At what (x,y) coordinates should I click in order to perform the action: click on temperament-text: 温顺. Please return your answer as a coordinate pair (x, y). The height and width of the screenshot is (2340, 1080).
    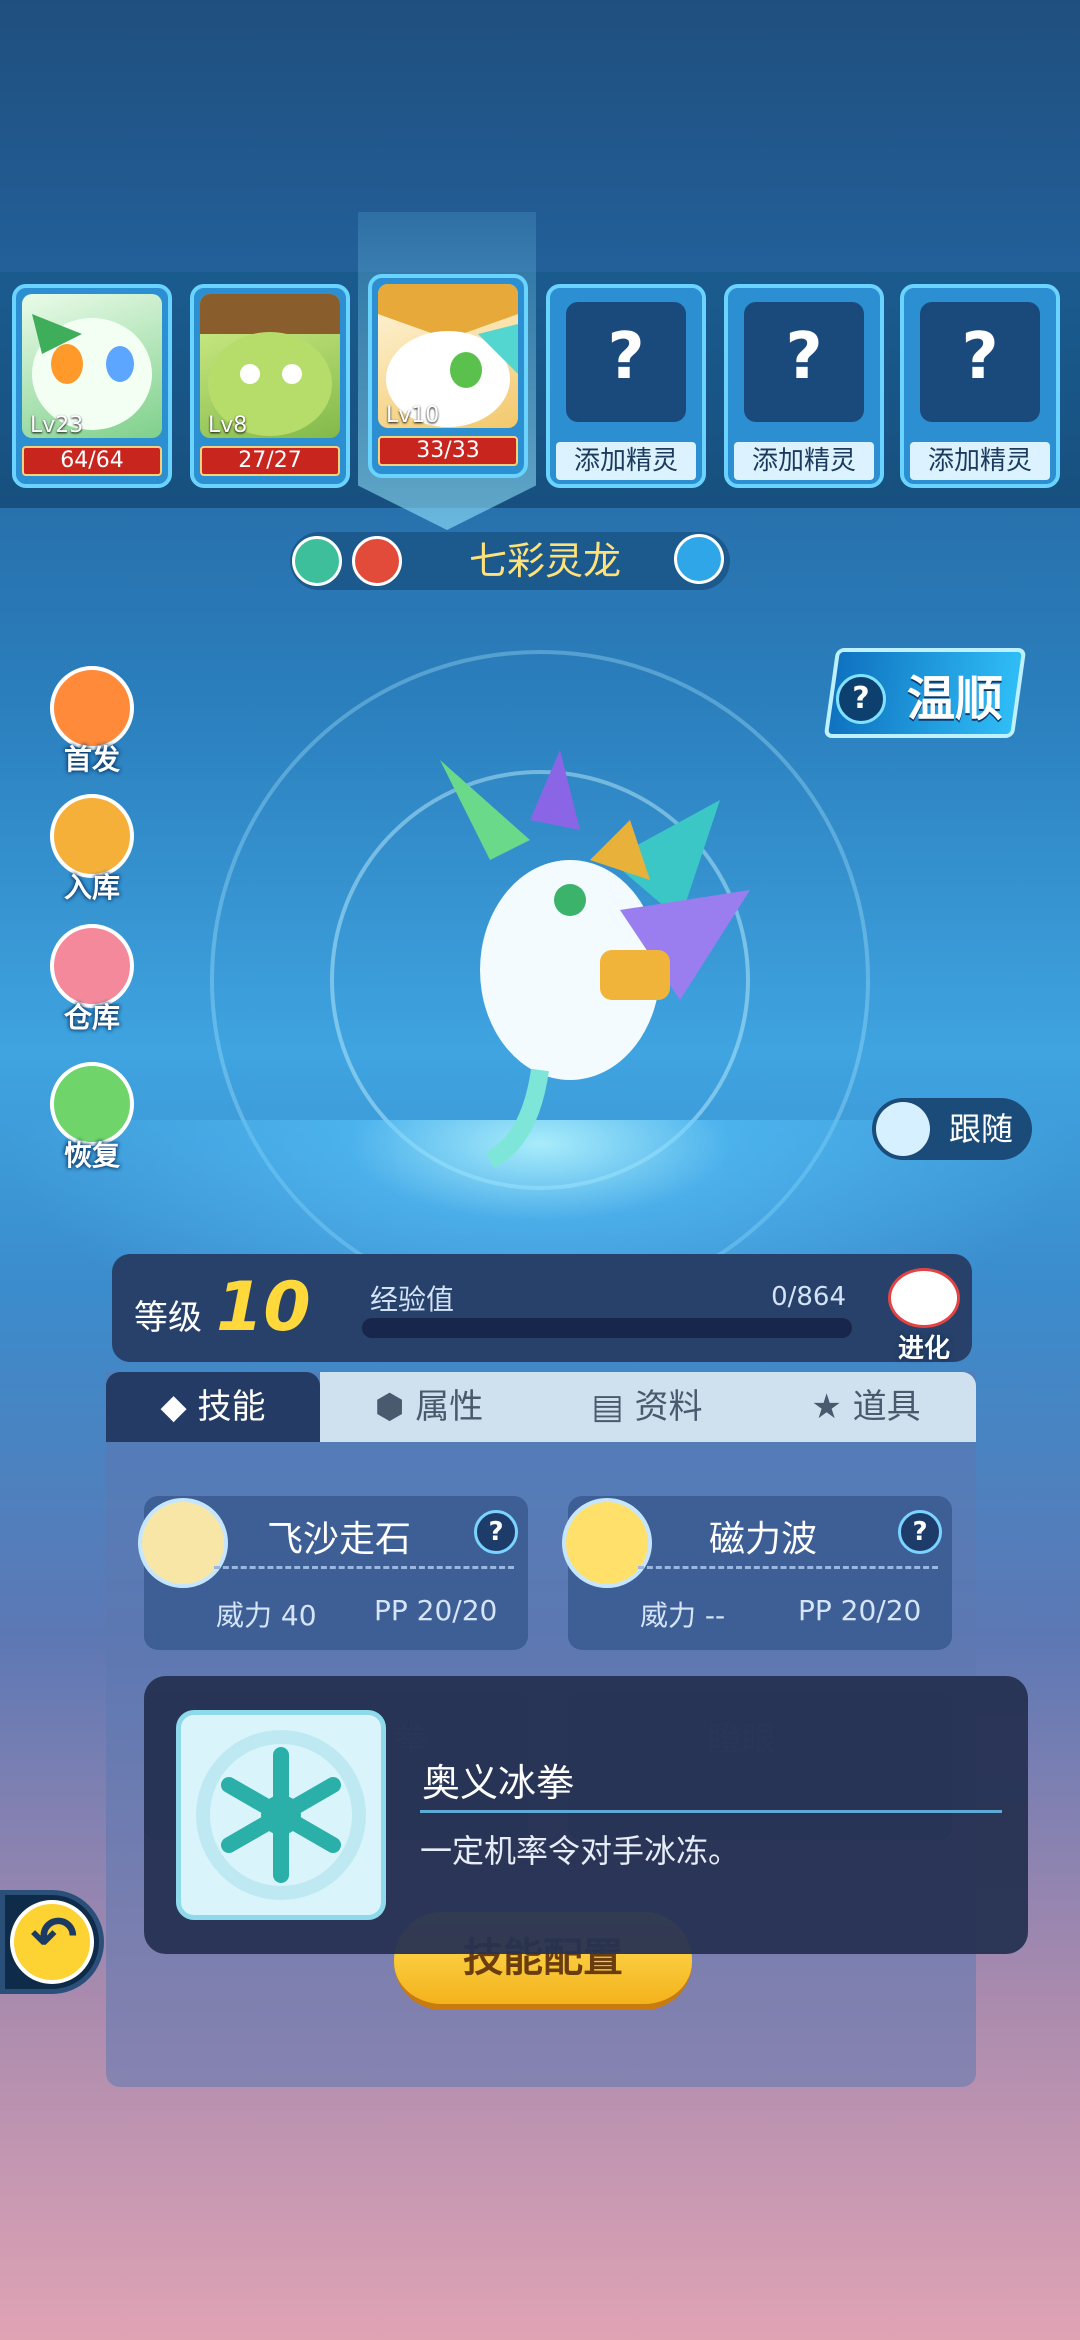
    Looking at the image, I should click on (954, 699).